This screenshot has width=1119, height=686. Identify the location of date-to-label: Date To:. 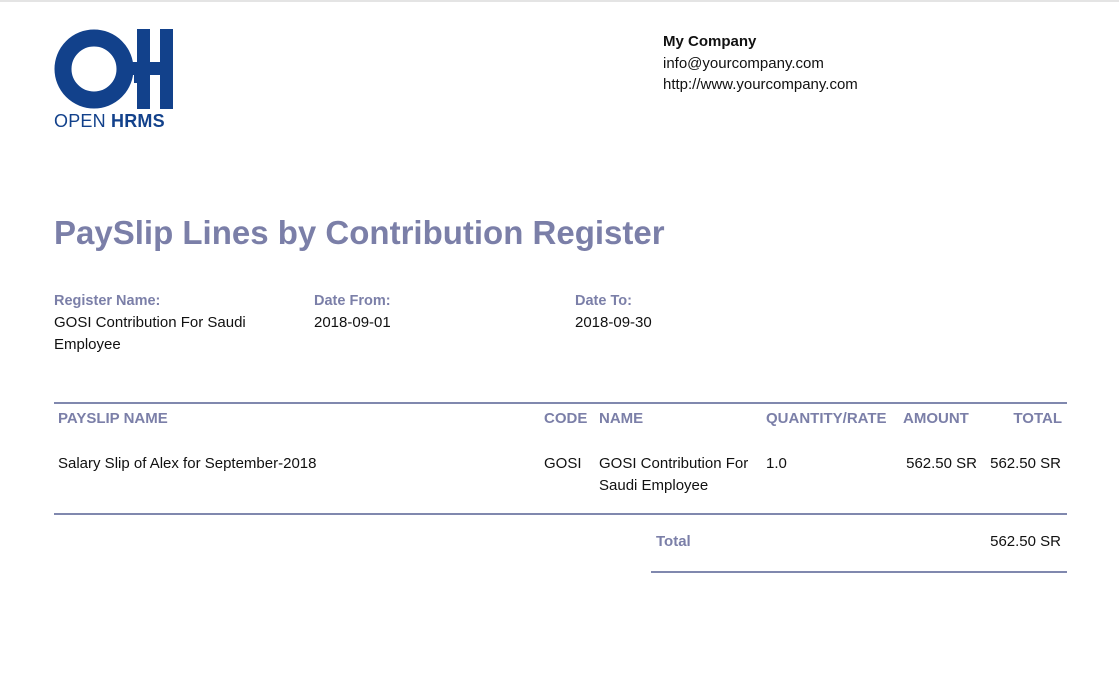
(603, 301).